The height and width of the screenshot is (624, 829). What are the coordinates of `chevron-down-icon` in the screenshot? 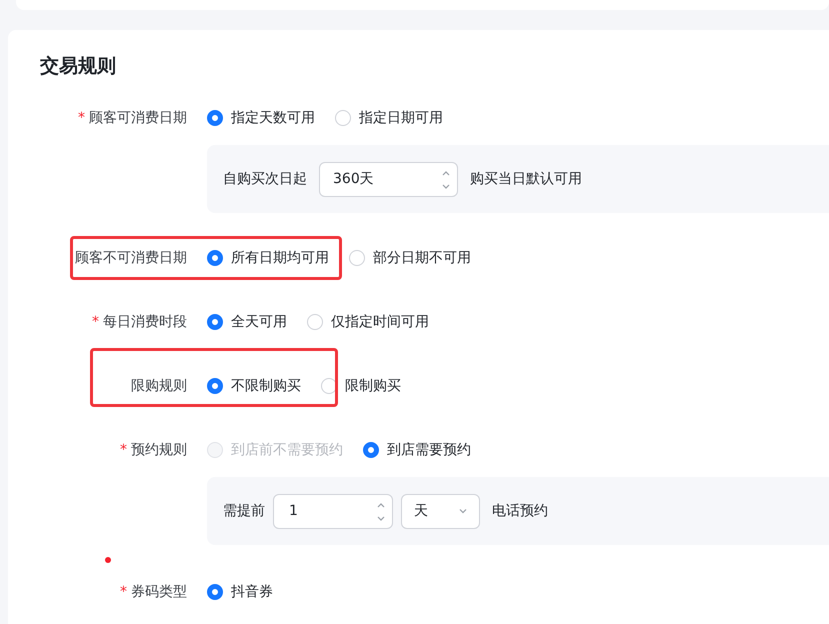 It's located at (463, 511).